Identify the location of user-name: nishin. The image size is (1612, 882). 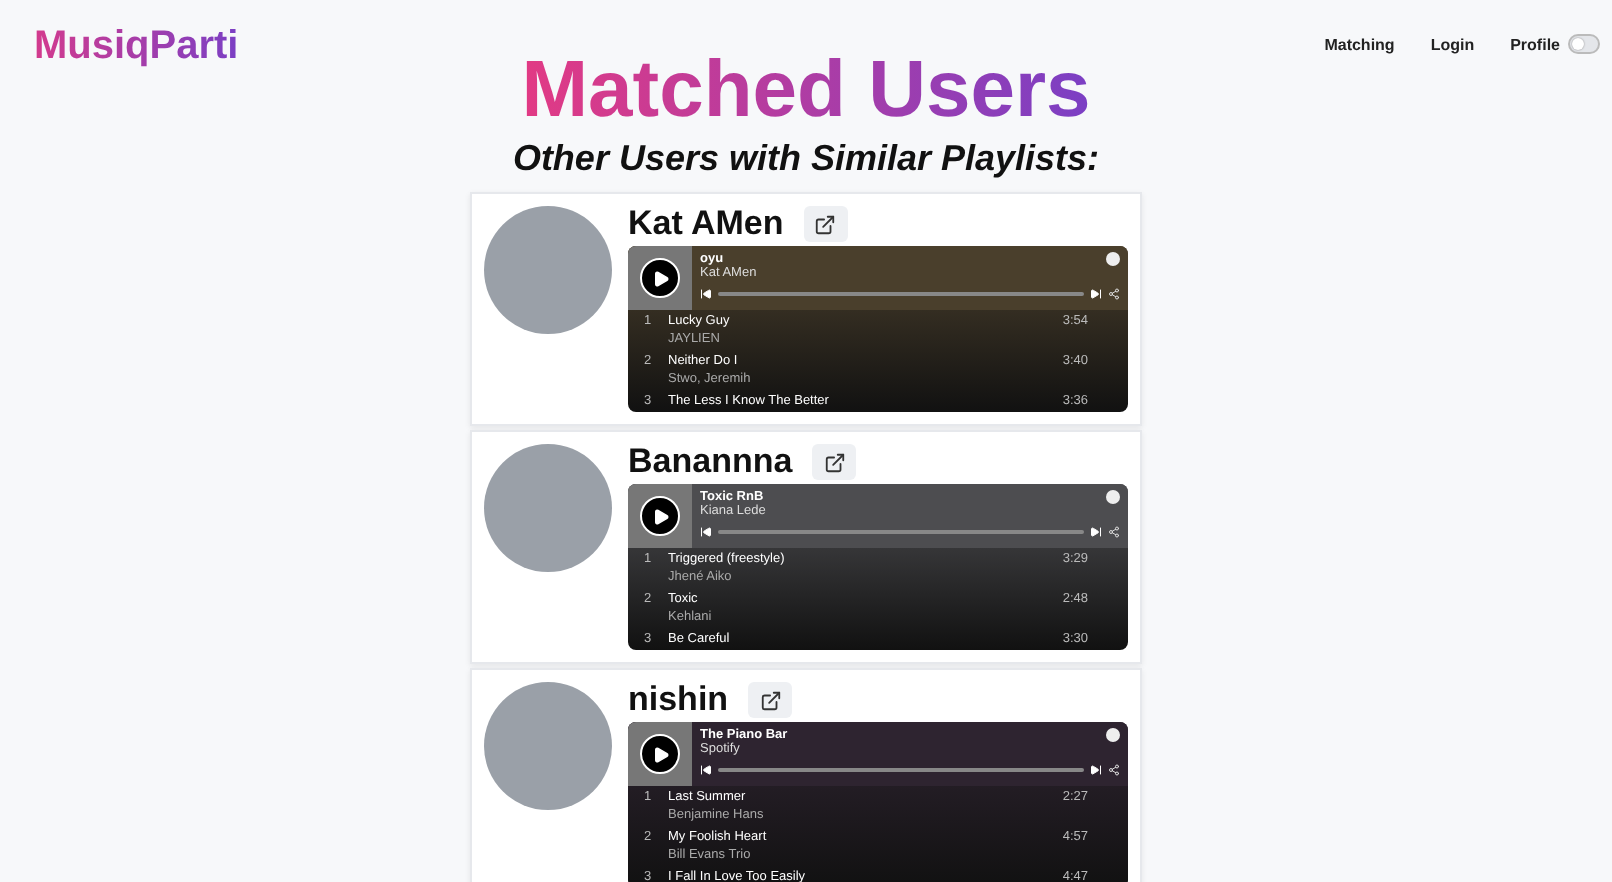
(678, 700).